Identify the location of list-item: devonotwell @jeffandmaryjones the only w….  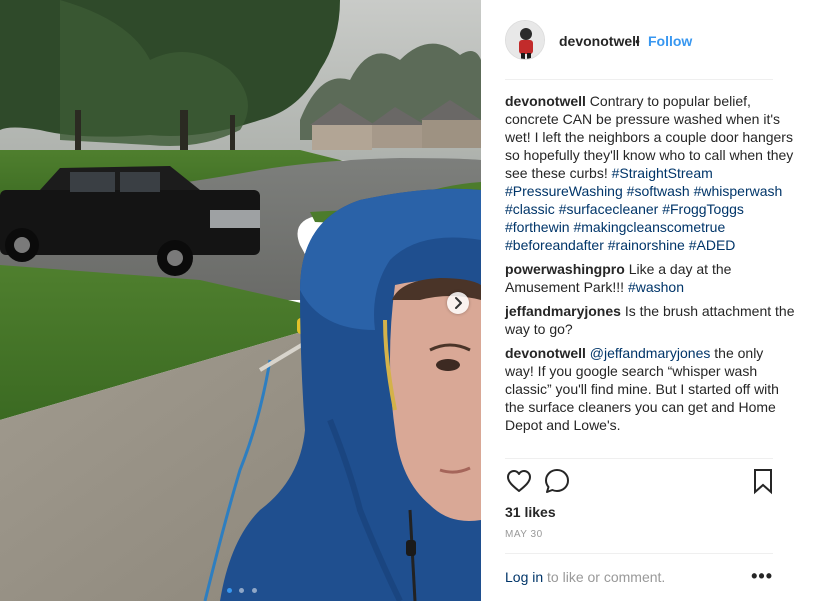
(650, 389).